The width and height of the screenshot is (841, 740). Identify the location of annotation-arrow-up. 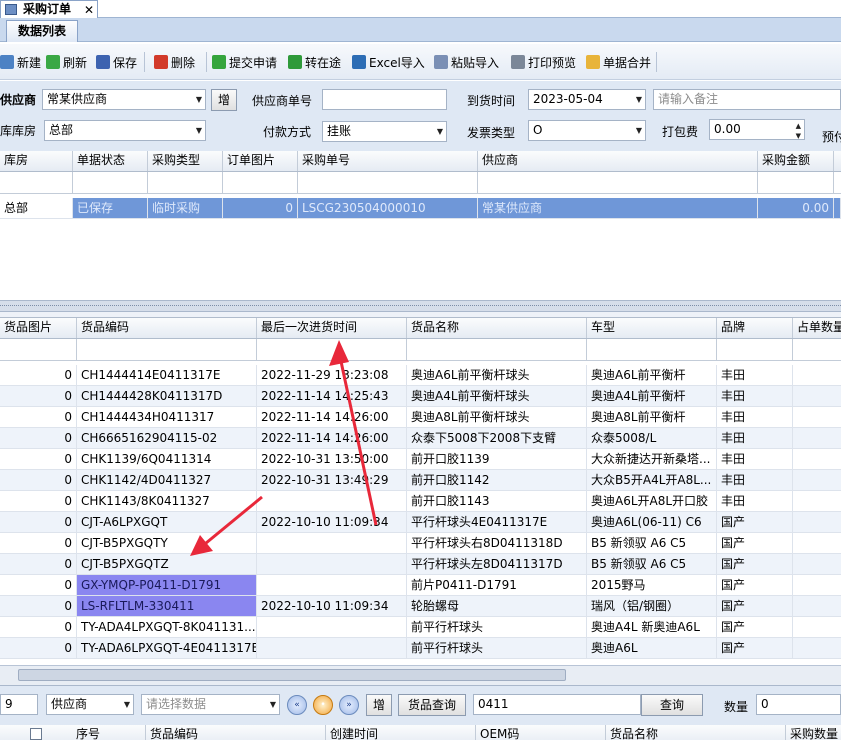
(357, 438).